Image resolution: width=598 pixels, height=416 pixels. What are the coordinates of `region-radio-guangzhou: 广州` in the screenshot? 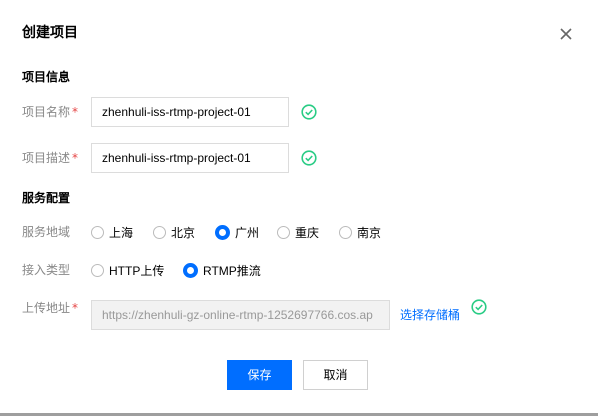 It's located at (237, 232).